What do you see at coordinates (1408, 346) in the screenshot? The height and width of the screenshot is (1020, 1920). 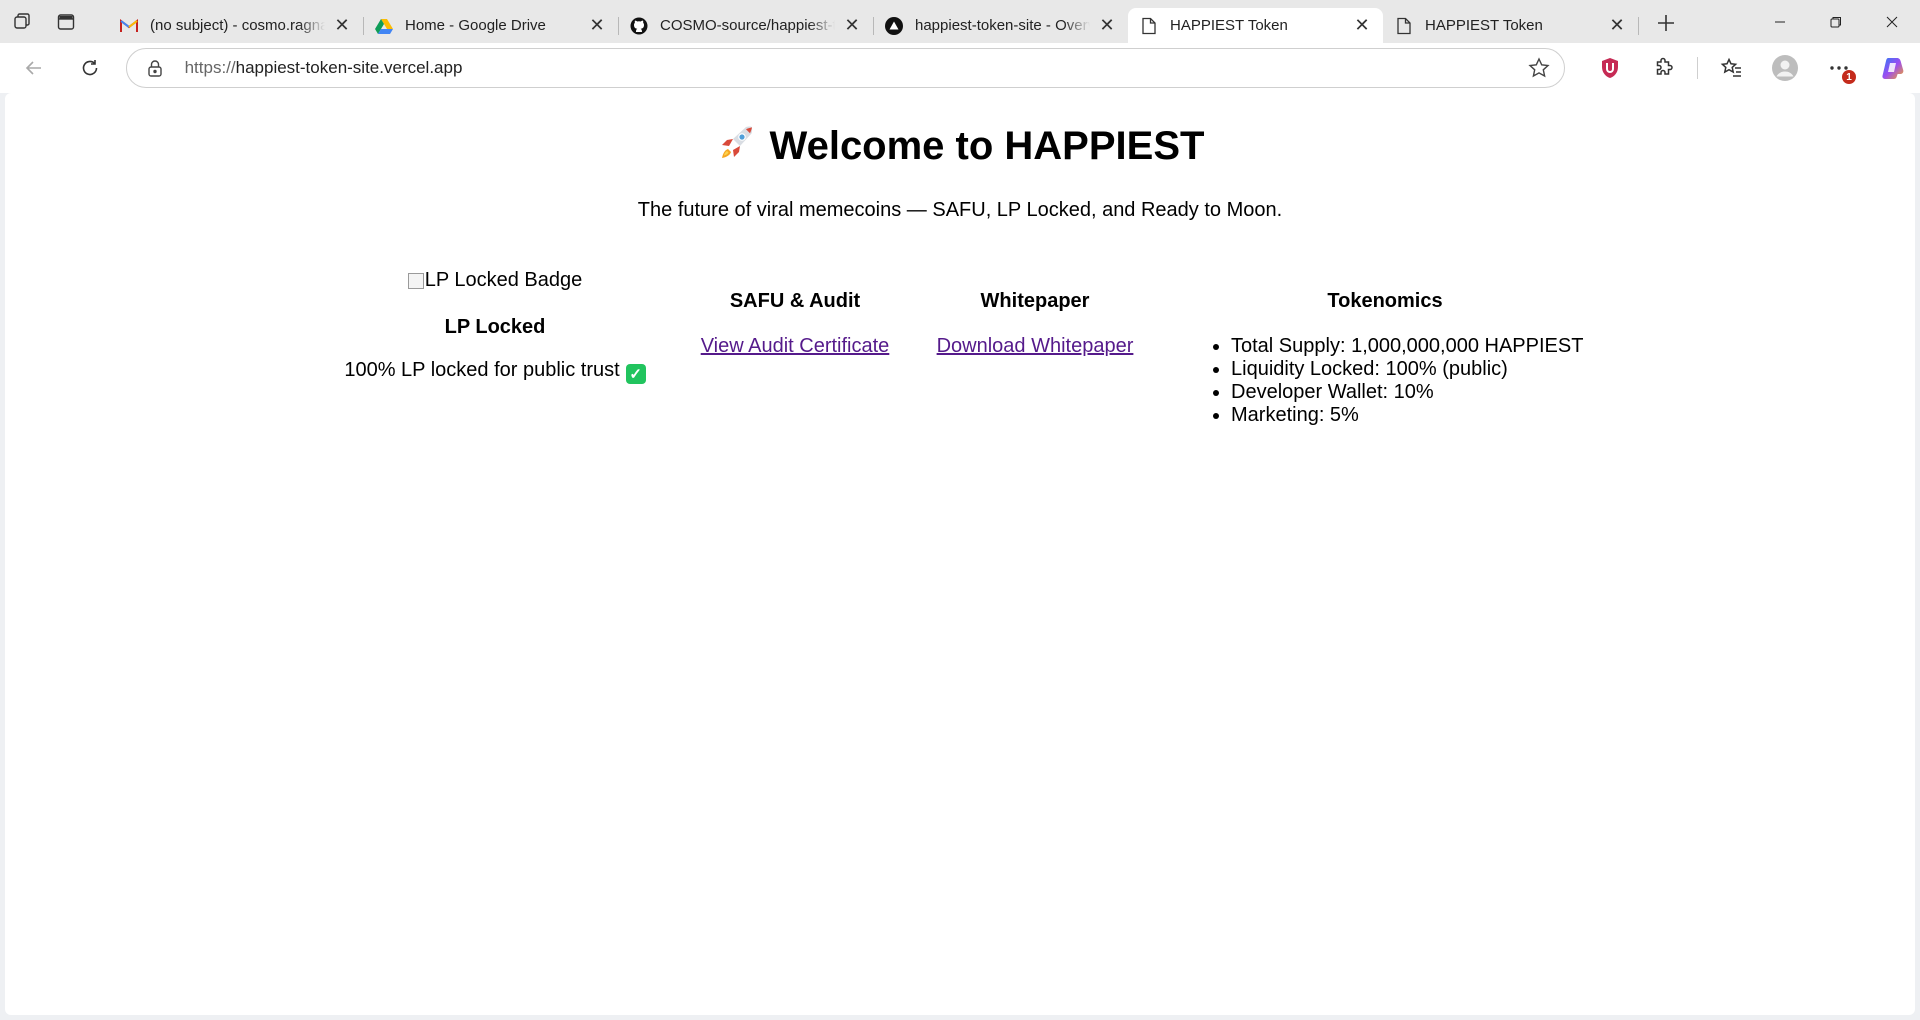 I see `list-item: Total Supply: 1,000,000,000 HAPPIEST` at bounding box center [1408, 346].